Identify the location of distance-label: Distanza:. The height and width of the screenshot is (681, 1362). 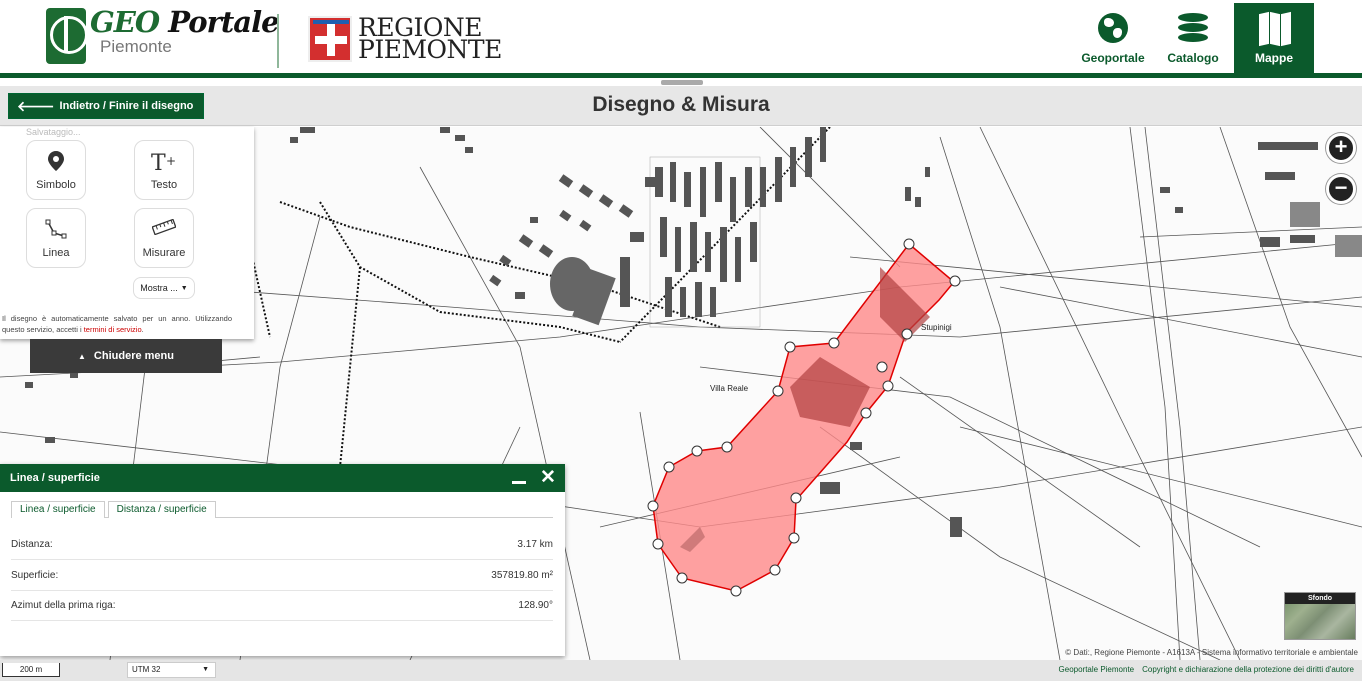
(32, 544).